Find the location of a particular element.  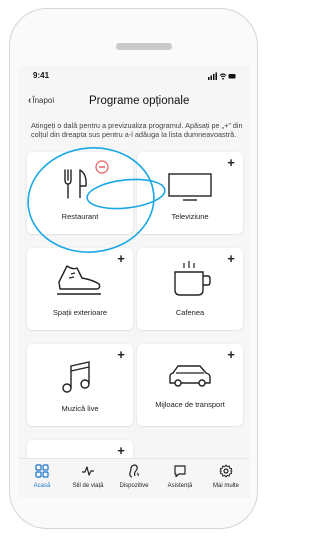

back-button: ‹ Înapoi is located at coordinates (41, 100).